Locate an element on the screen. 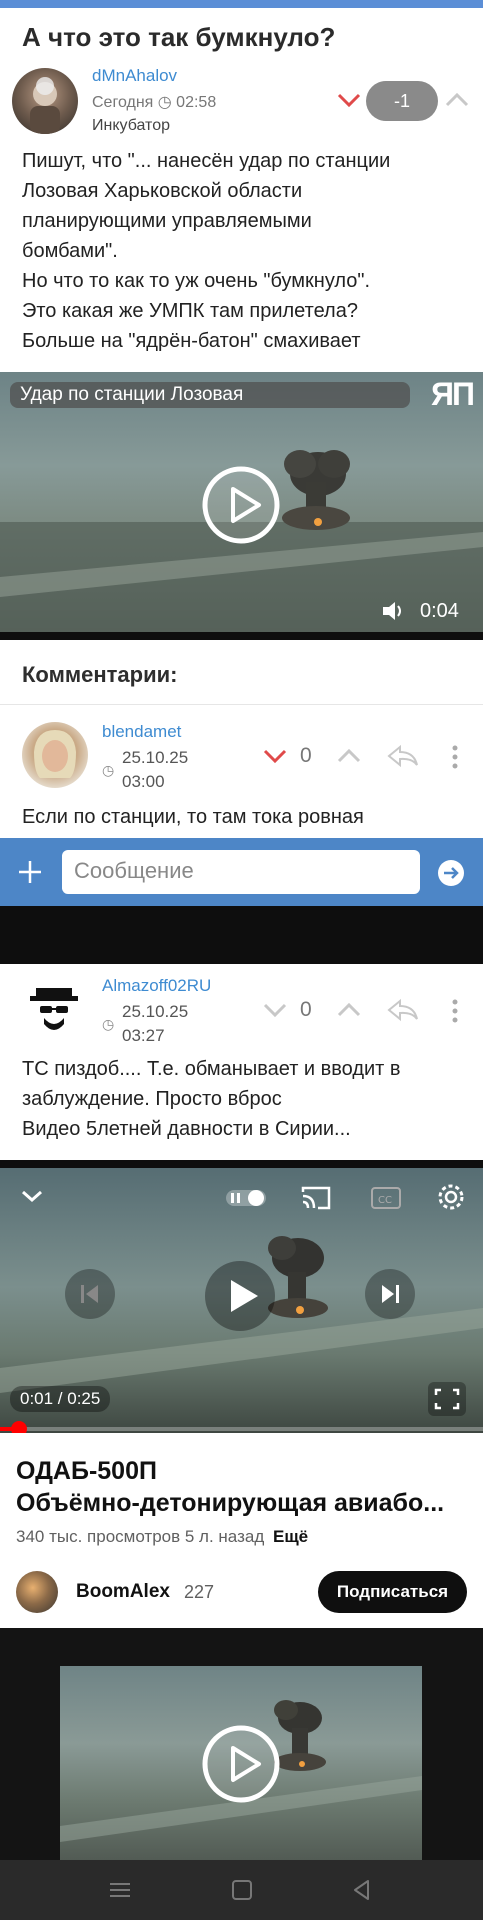 This screenshot has height=1920, width=483. video-title-label: Удар по станции Лозовая is located at coordinates (210, 395).